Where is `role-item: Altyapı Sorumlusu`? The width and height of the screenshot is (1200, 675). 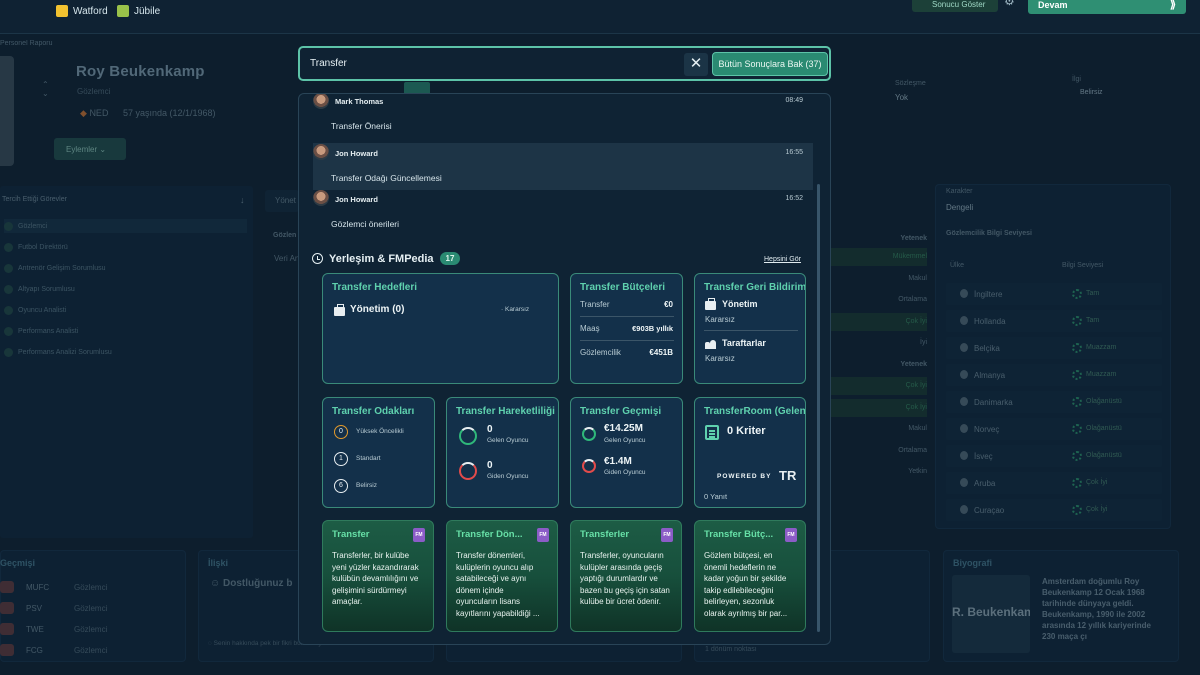 role-item: Altyapı Sorumlusu is located at coordinates (125, 289).